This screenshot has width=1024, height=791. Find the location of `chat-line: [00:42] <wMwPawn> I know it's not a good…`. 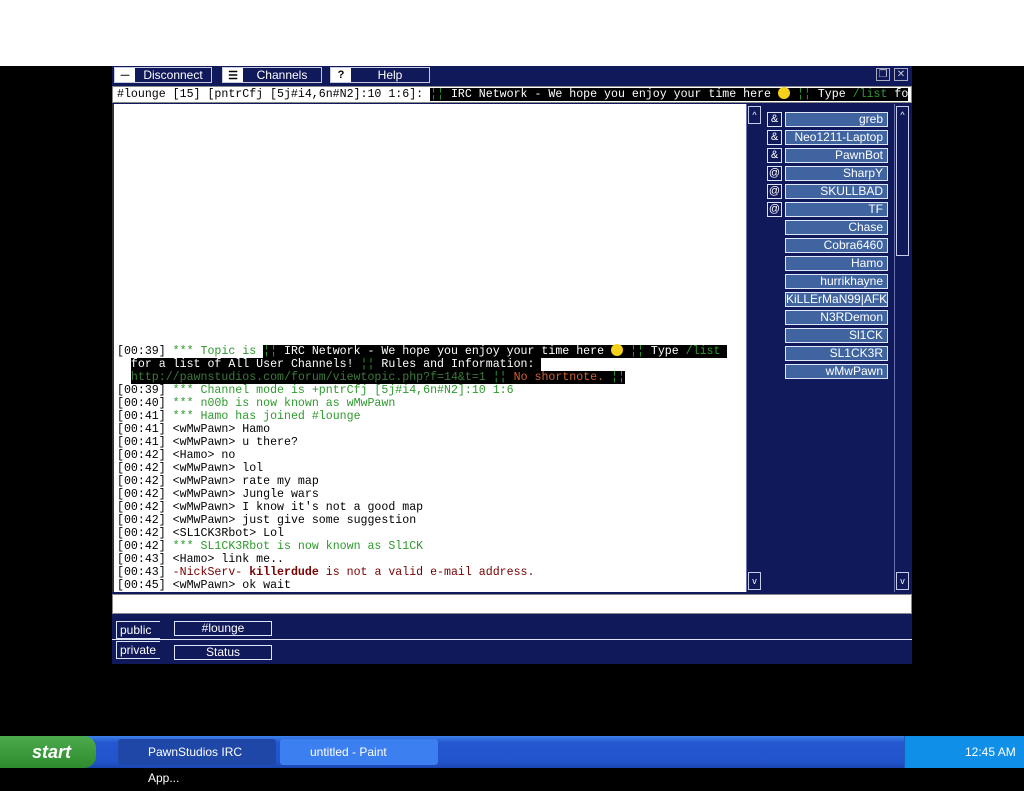

chat-line: [00:42] <wMwPawn> I know it's not a good… is located at coordinates (270, 507).